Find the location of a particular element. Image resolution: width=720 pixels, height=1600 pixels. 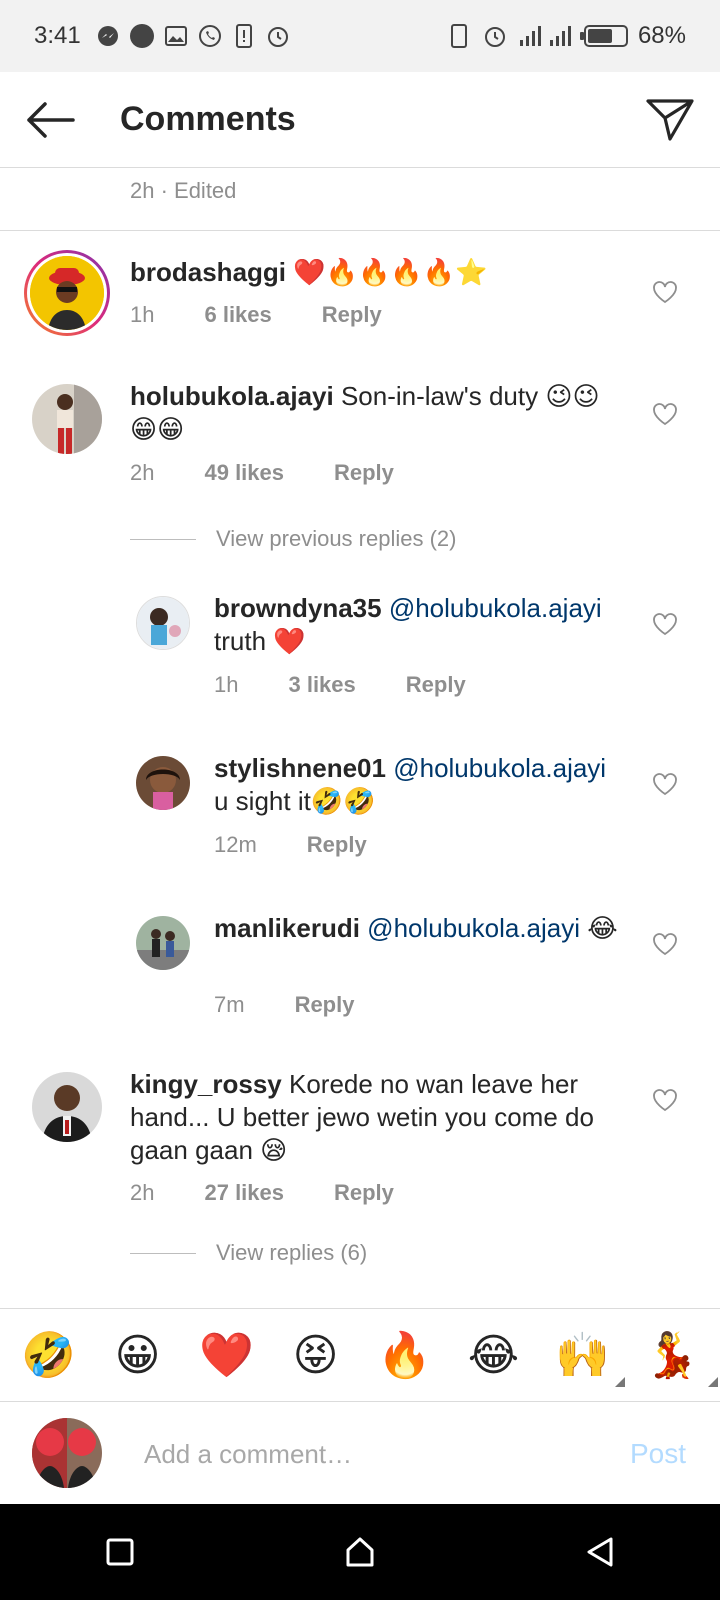

comment-text: brodashaggi ❤️🔥🔥🔥🔥⭐ is located at coordinates (370, 272).